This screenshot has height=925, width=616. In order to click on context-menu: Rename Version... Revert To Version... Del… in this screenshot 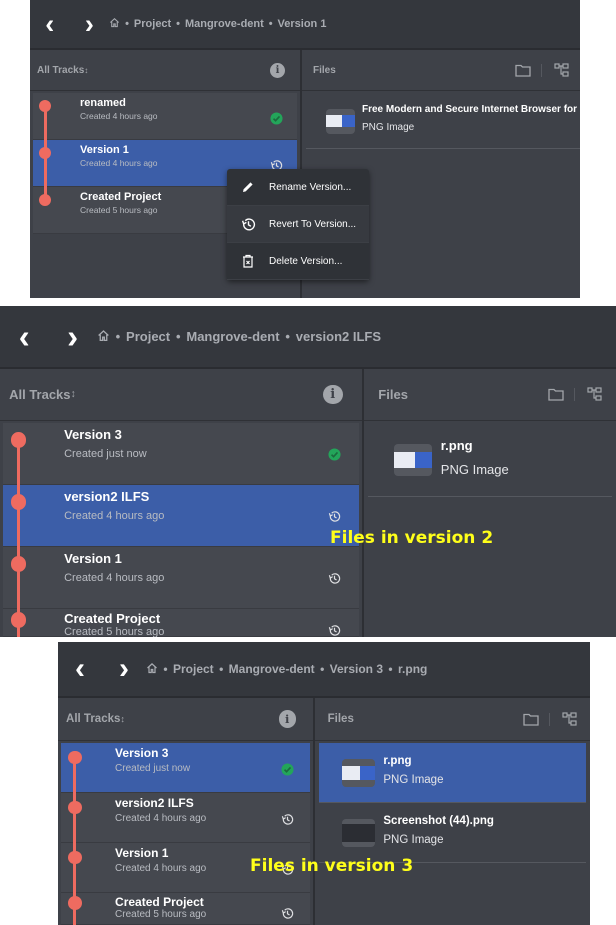, I will do `click(298, 224)`.